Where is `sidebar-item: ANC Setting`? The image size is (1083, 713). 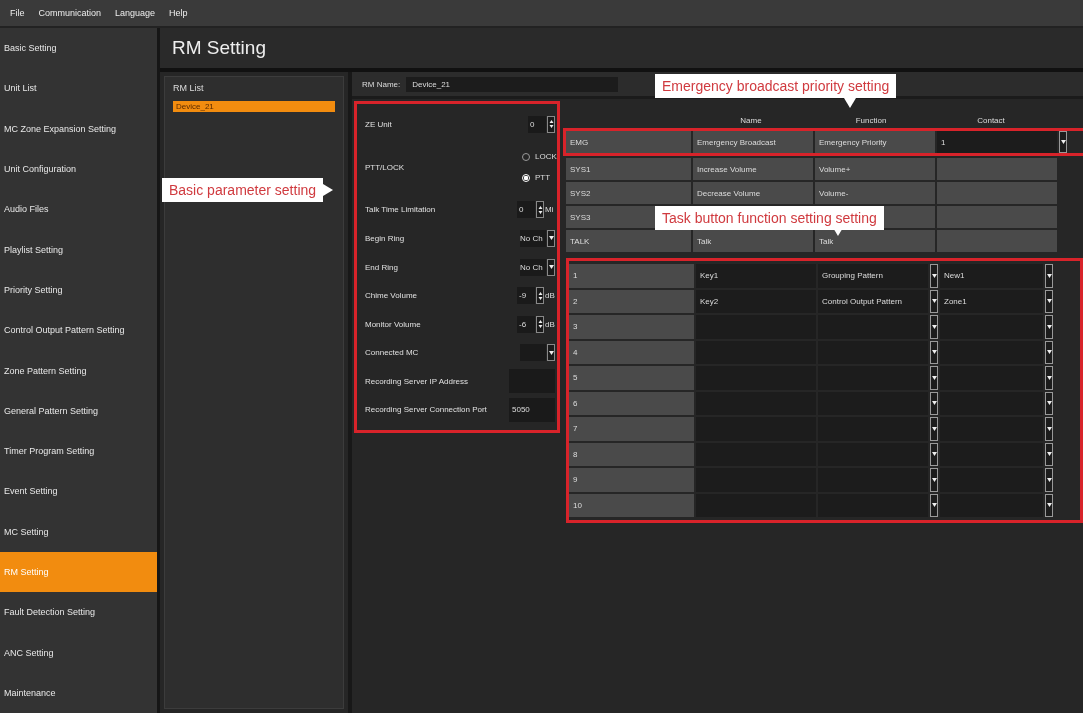
sidebar-item: ANC Setting is located at coordinates (78, 652).